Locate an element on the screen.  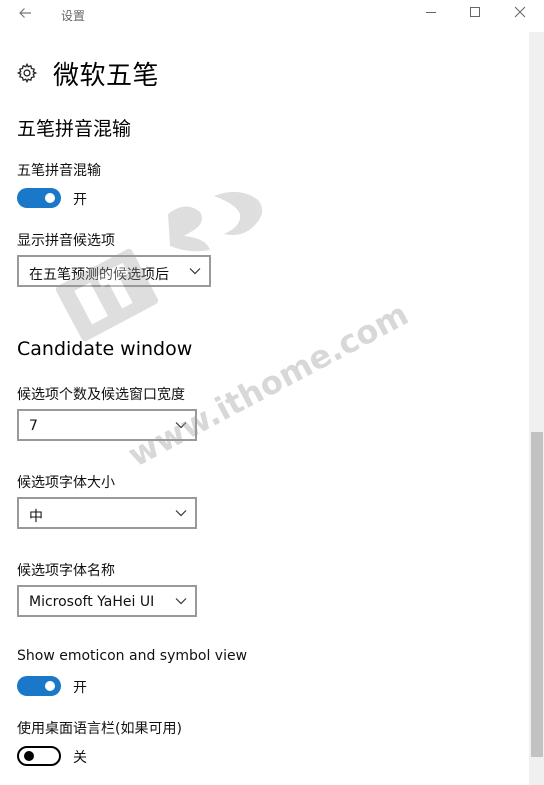
page-header: 微软五笔 is located at coordinates (88, 73).